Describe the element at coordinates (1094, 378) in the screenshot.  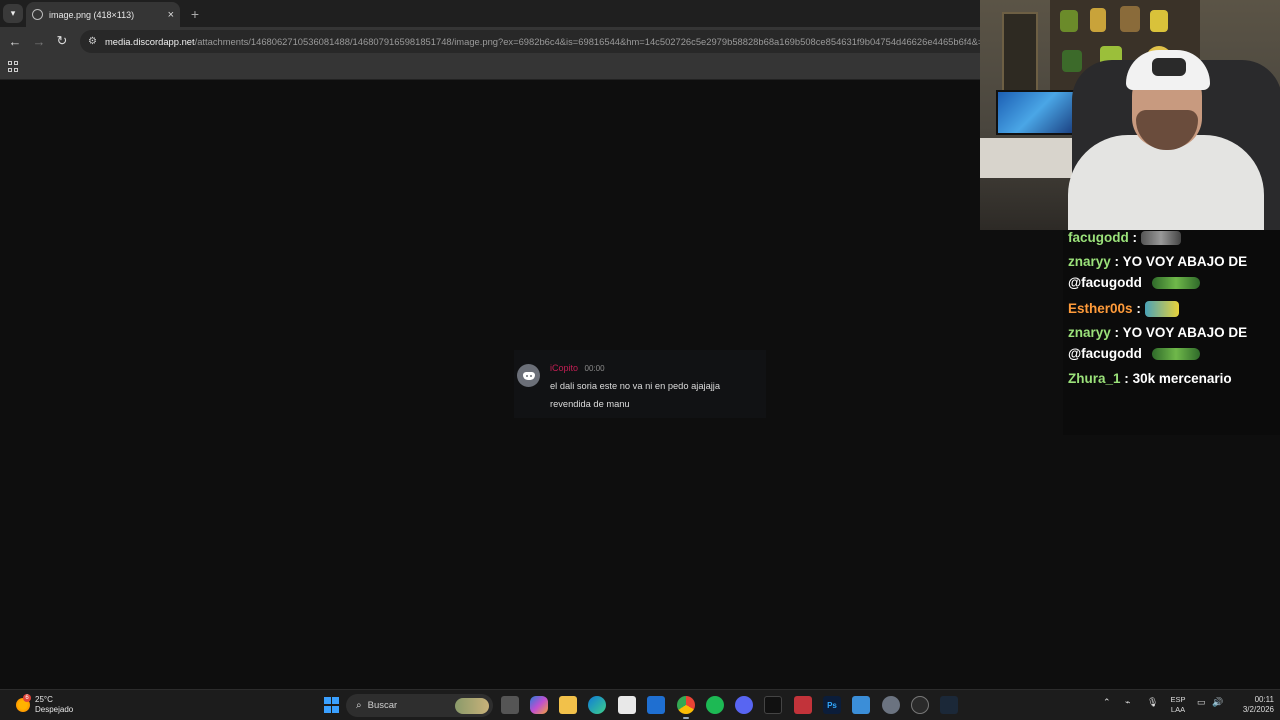
I see `chat-username: Zhura_1` at that location.